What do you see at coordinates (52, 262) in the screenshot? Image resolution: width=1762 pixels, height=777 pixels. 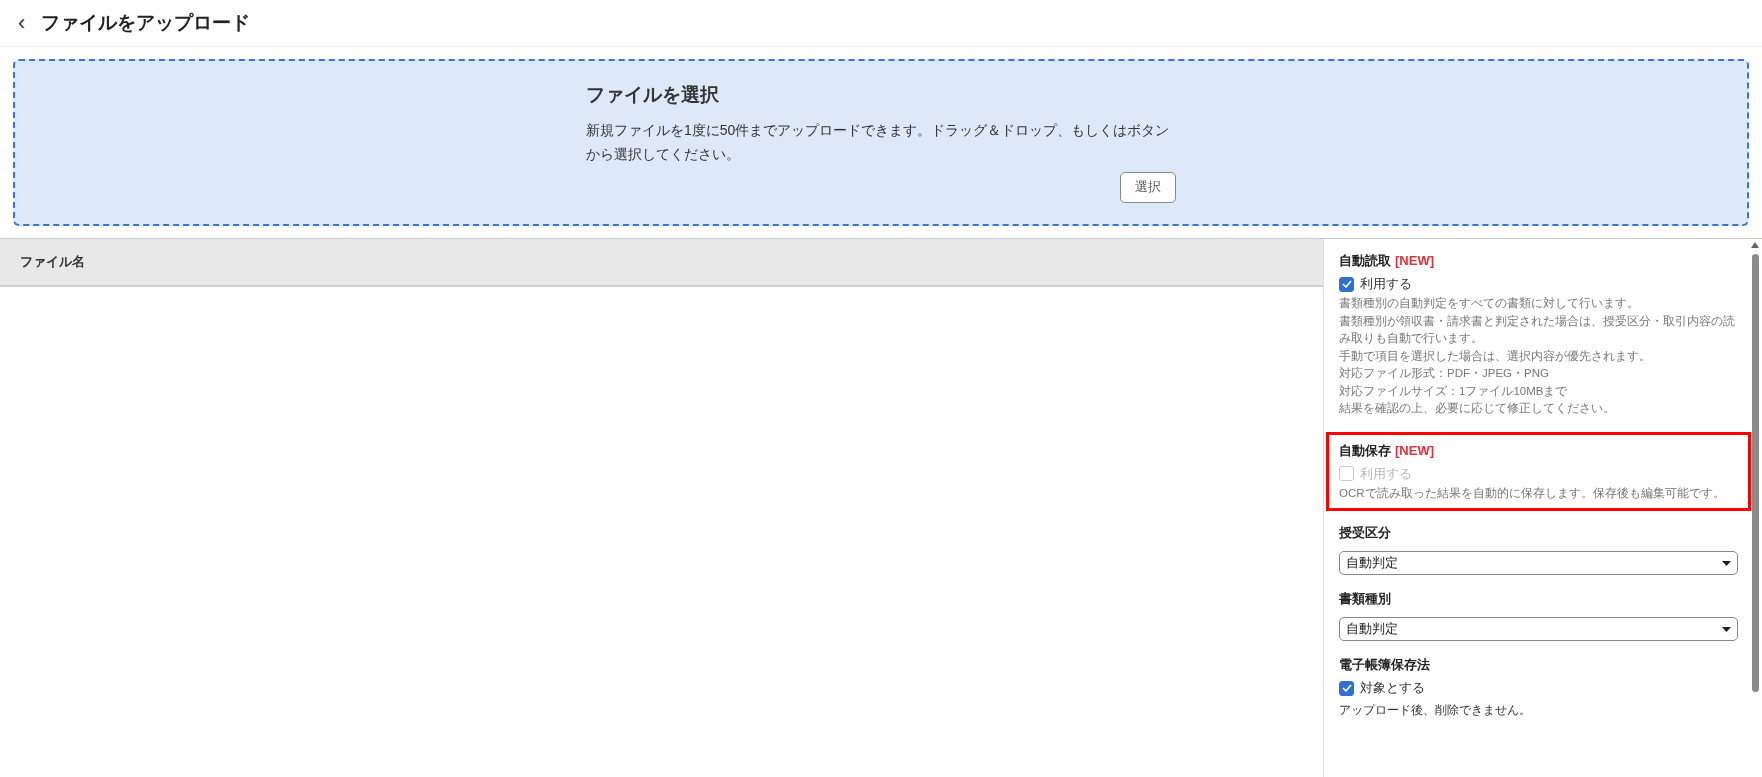 I see `column-header: ファイル名` at bounding box center [52, 262].